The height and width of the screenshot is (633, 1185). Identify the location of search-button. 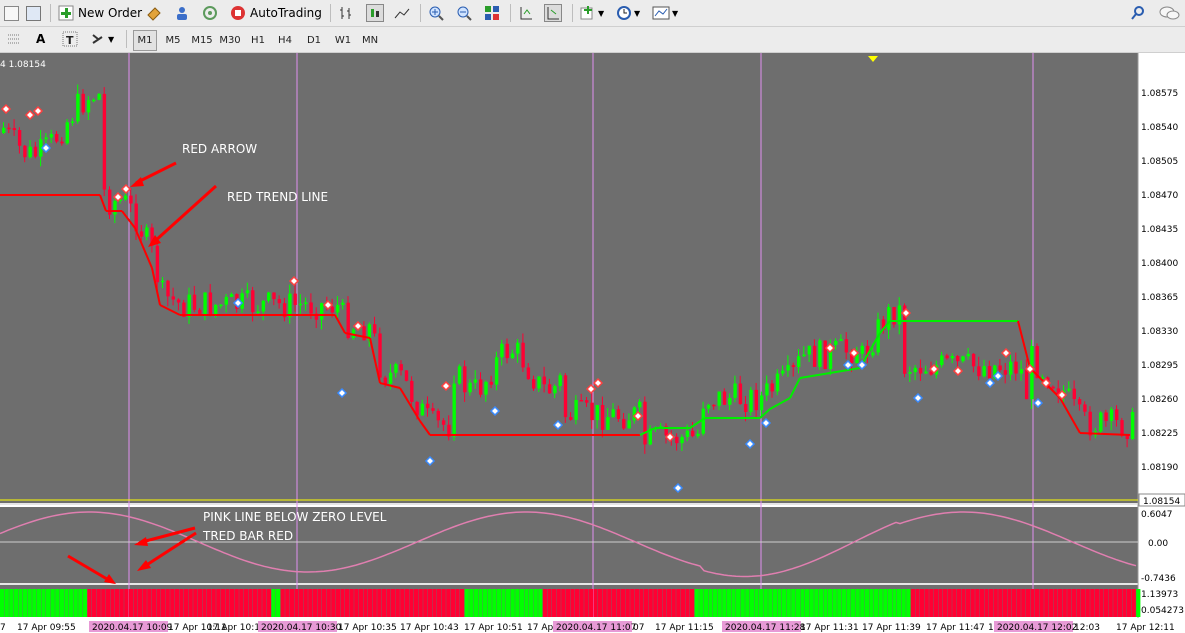
(1138, 13).